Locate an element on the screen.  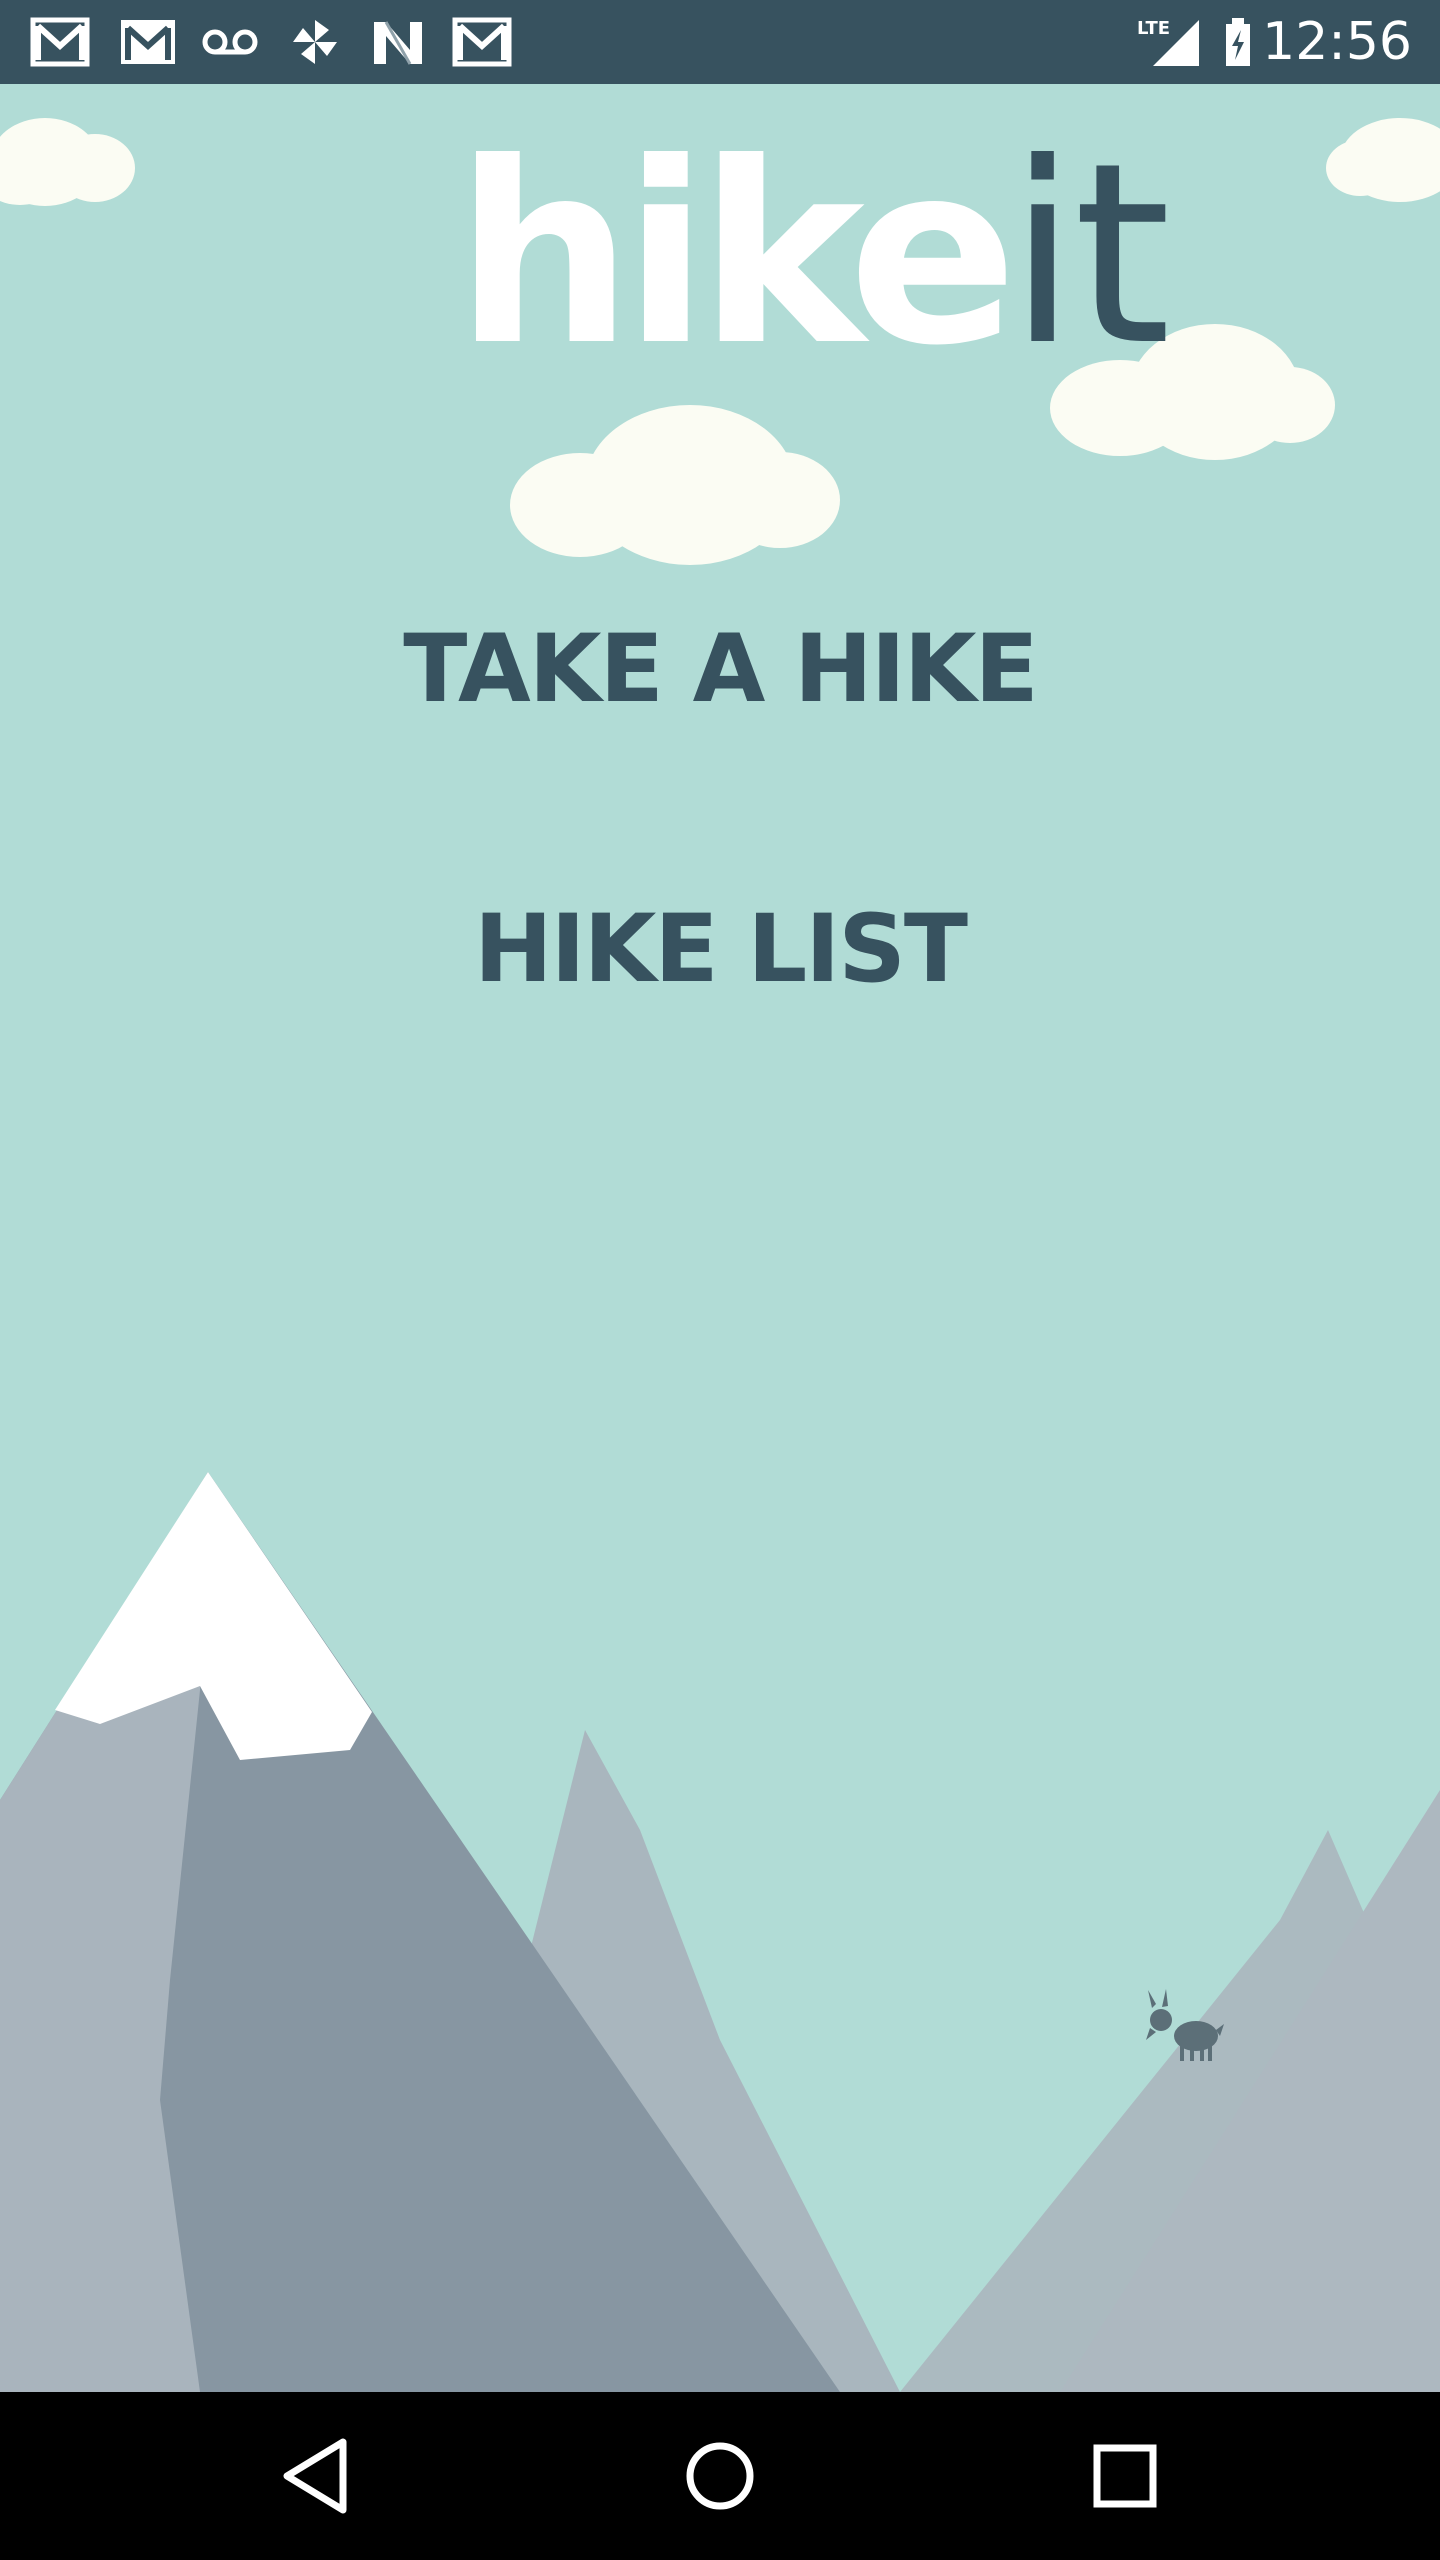
voicemail-icon is located at coordinates (230, 42).